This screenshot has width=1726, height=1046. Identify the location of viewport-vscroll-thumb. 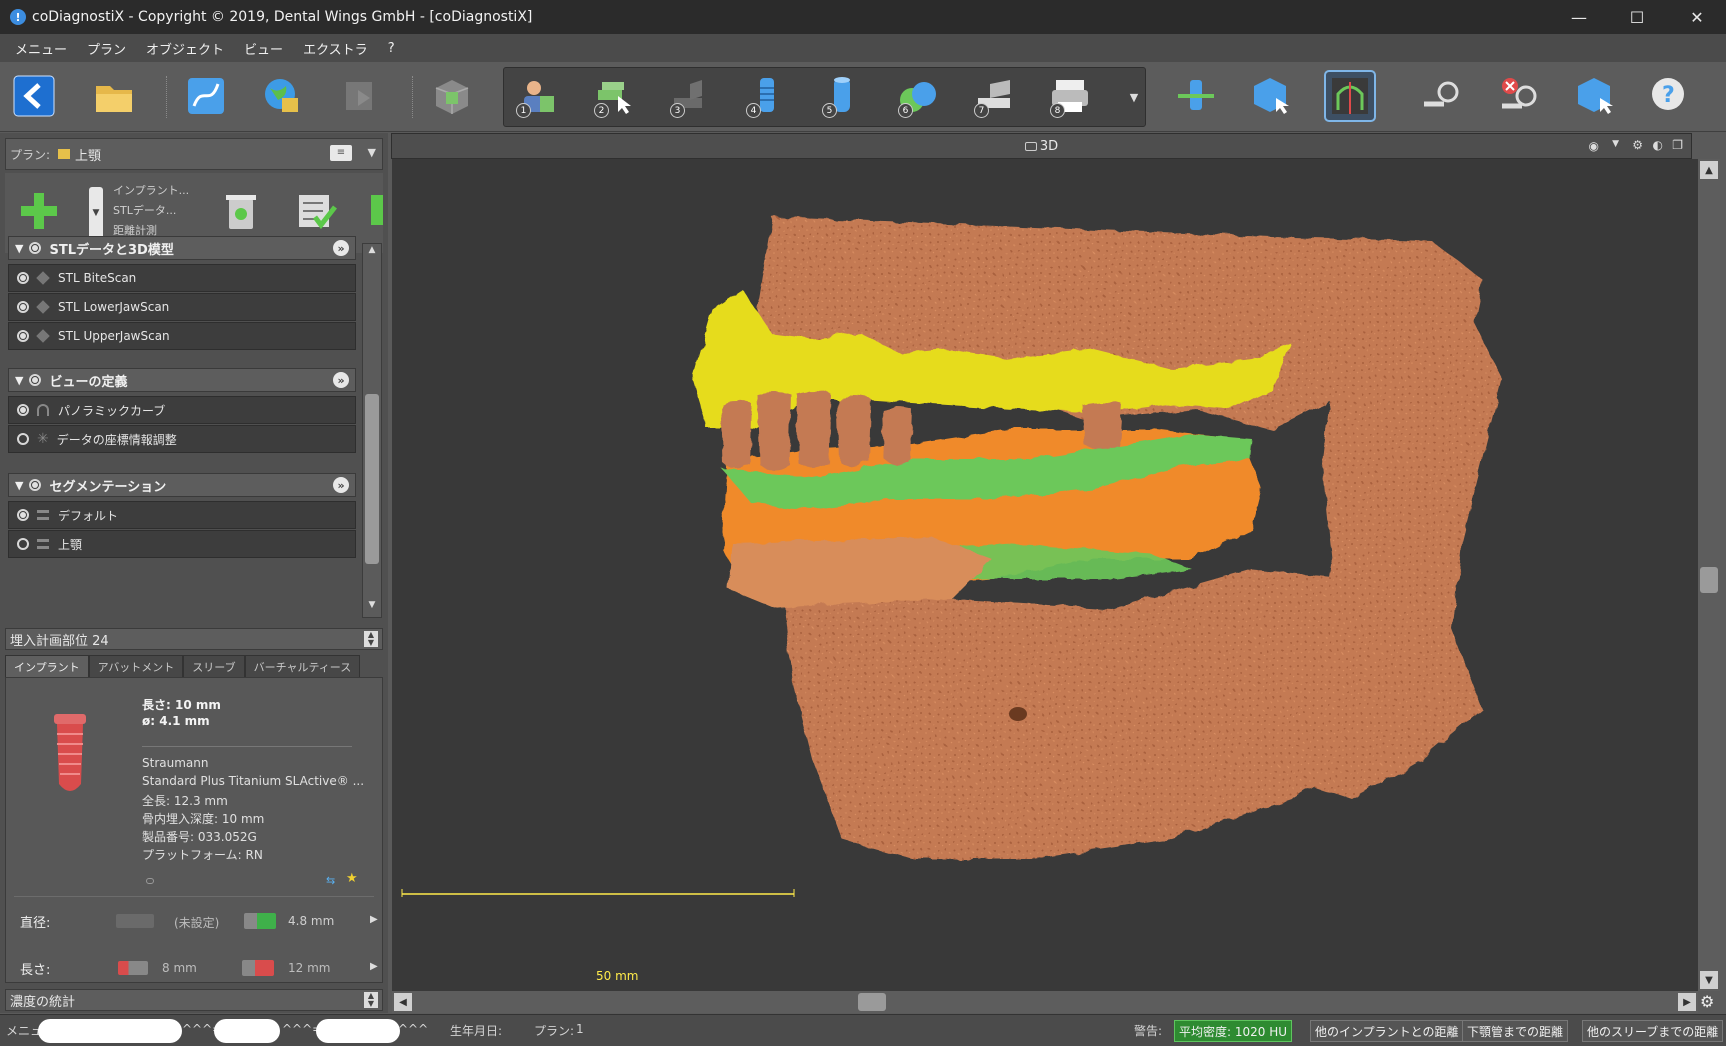
(1709, 580).